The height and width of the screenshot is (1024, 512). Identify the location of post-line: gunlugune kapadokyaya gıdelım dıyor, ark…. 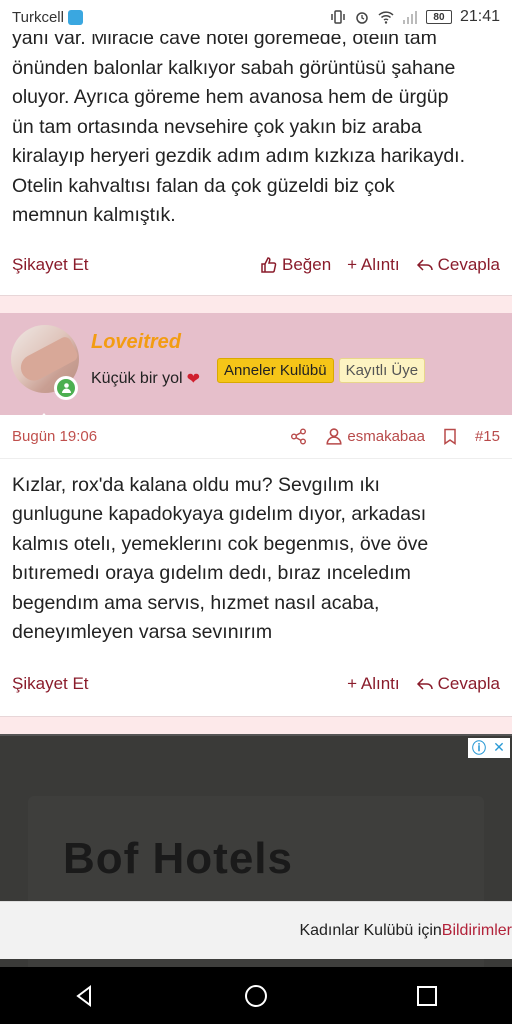
(219, 514).